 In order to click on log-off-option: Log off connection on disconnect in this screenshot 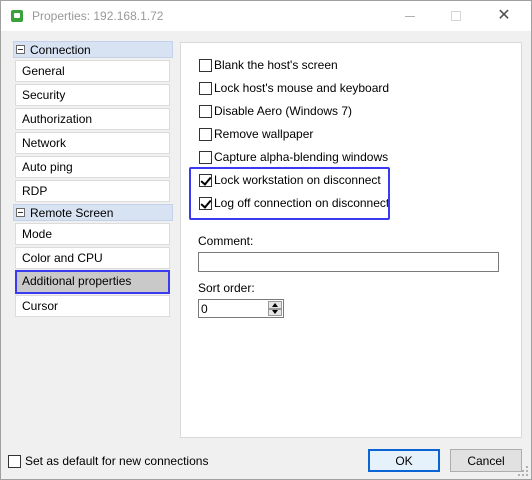, I will do `click(294, 203)`.